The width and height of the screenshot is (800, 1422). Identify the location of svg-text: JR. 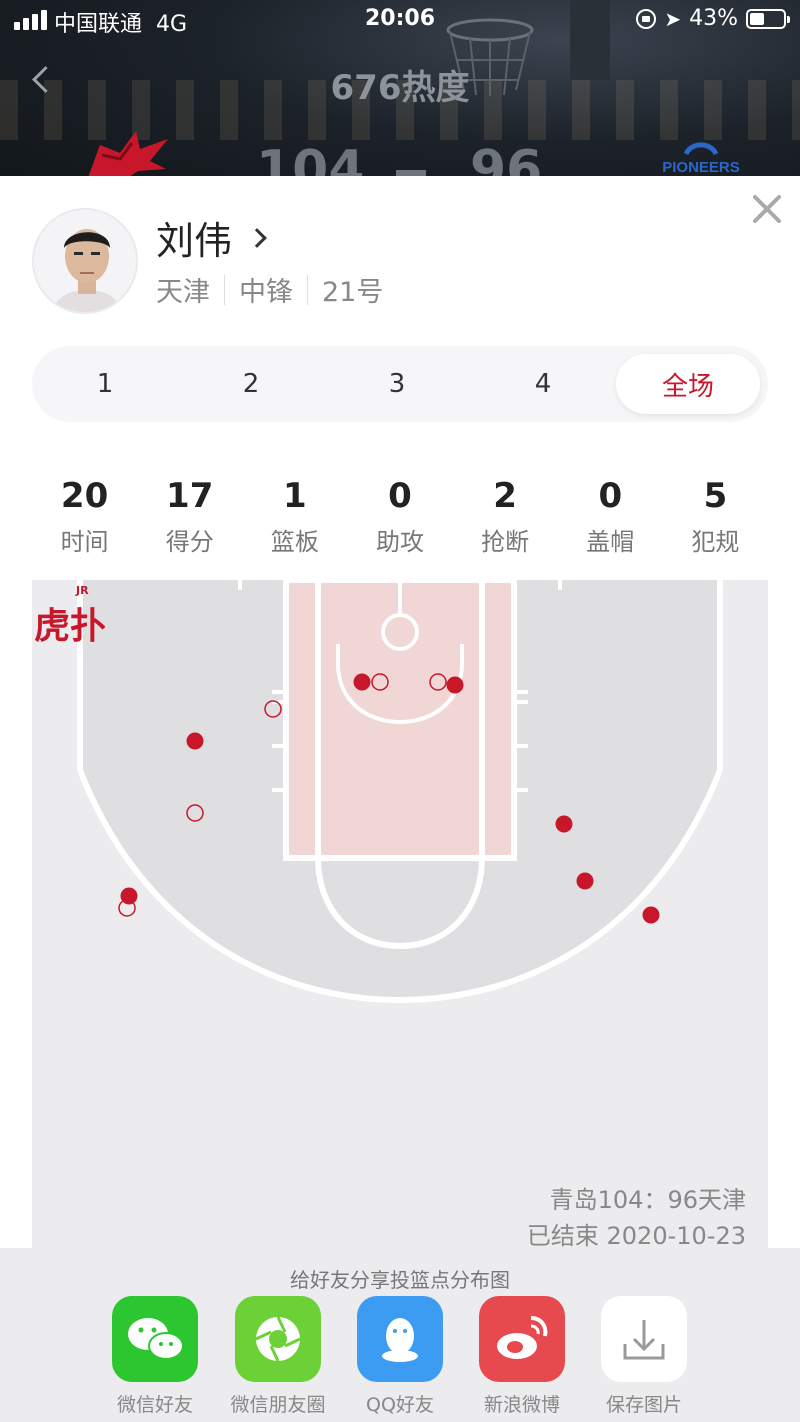
(82, 590).